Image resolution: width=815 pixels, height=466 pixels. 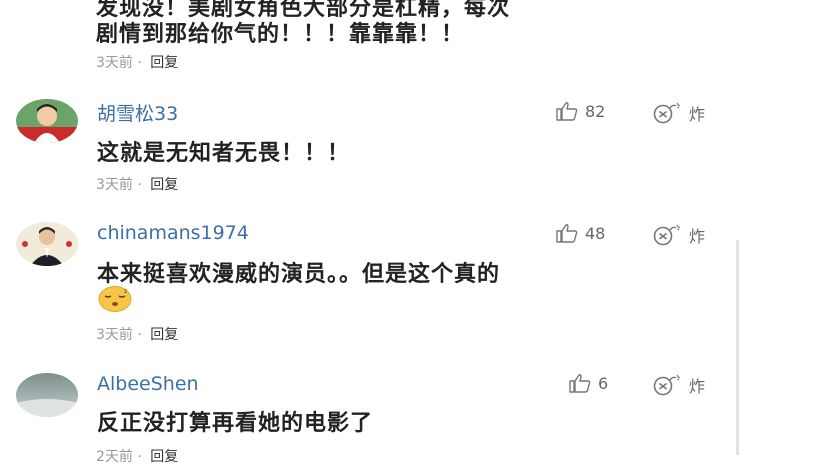 I want to click on comment-text: 本来挺喜欢漫威的演员。。但是这个真的, so click(x=299, y=274).